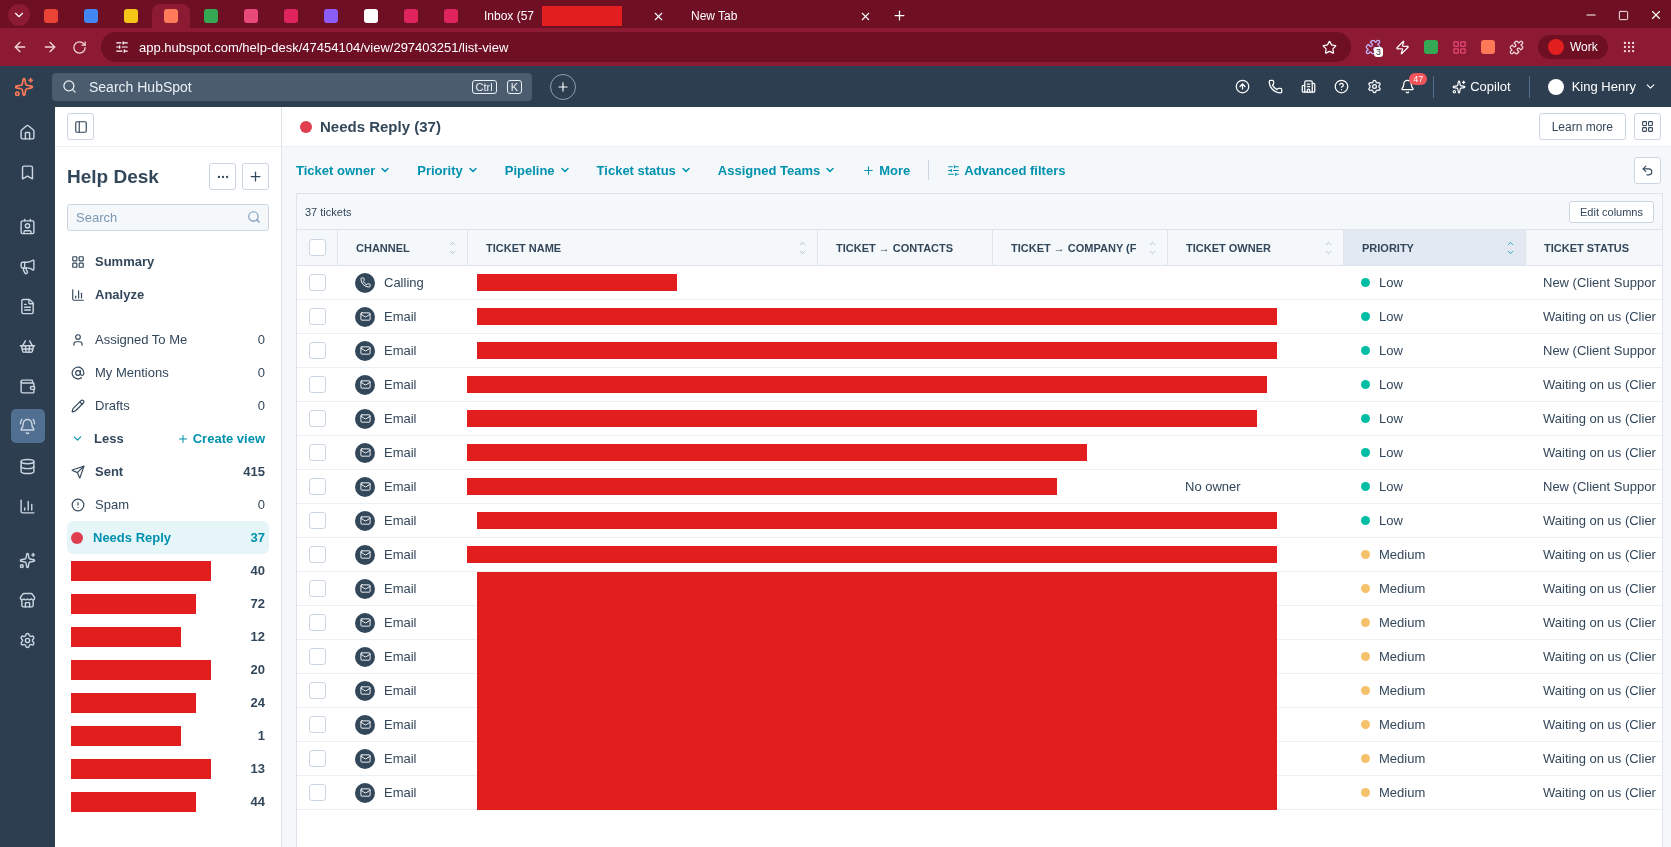 This screenshot has height=847, width=1671. Describe the element at coordinates (1582, 126) in the screenshot. I see `learn-more-button: Learn more` at that location.